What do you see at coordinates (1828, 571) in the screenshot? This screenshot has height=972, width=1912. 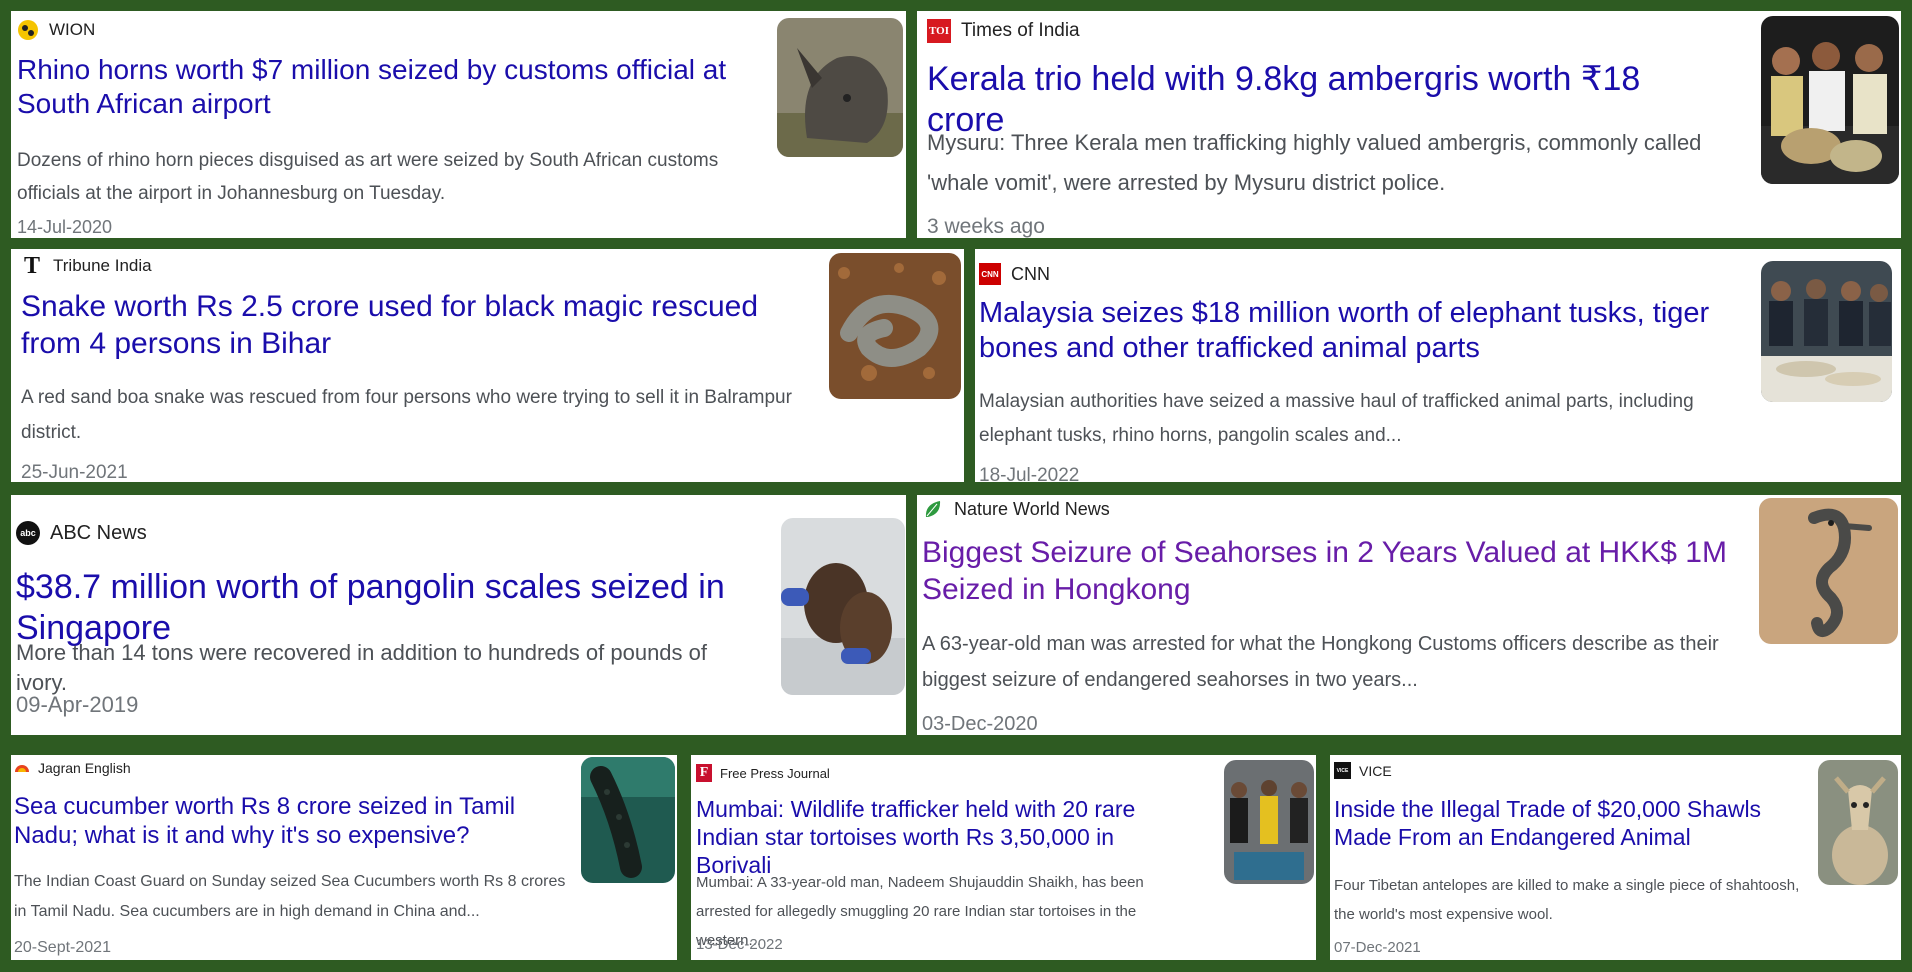 I see `seahorse-image` at bounding box center [1828, 571].